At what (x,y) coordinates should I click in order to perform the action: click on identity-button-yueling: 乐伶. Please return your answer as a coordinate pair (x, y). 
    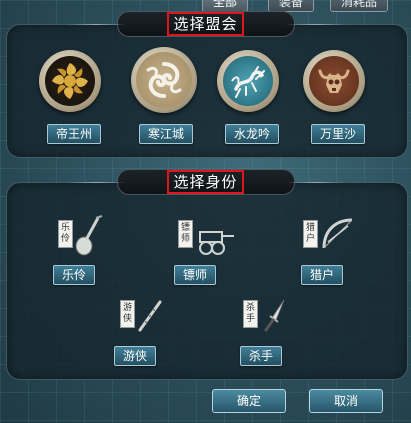
    Looking at the image, I should click on (74, 275).